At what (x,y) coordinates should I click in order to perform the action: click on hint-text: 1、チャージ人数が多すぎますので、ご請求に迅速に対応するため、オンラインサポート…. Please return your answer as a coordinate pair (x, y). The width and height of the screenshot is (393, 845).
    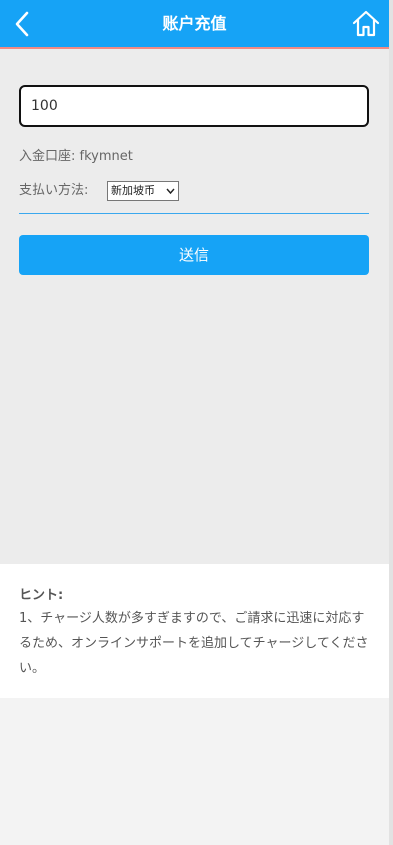
    Looking at the image, I should click on (194, 643).